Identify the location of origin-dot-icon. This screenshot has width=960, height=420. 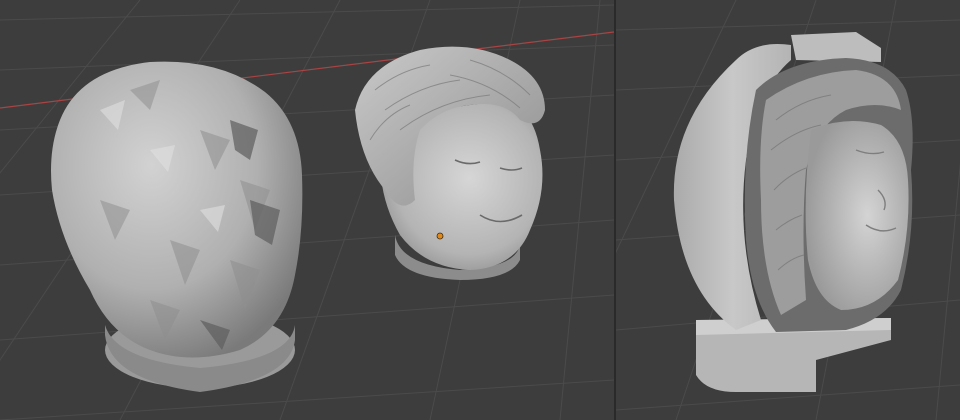
(440, 236).